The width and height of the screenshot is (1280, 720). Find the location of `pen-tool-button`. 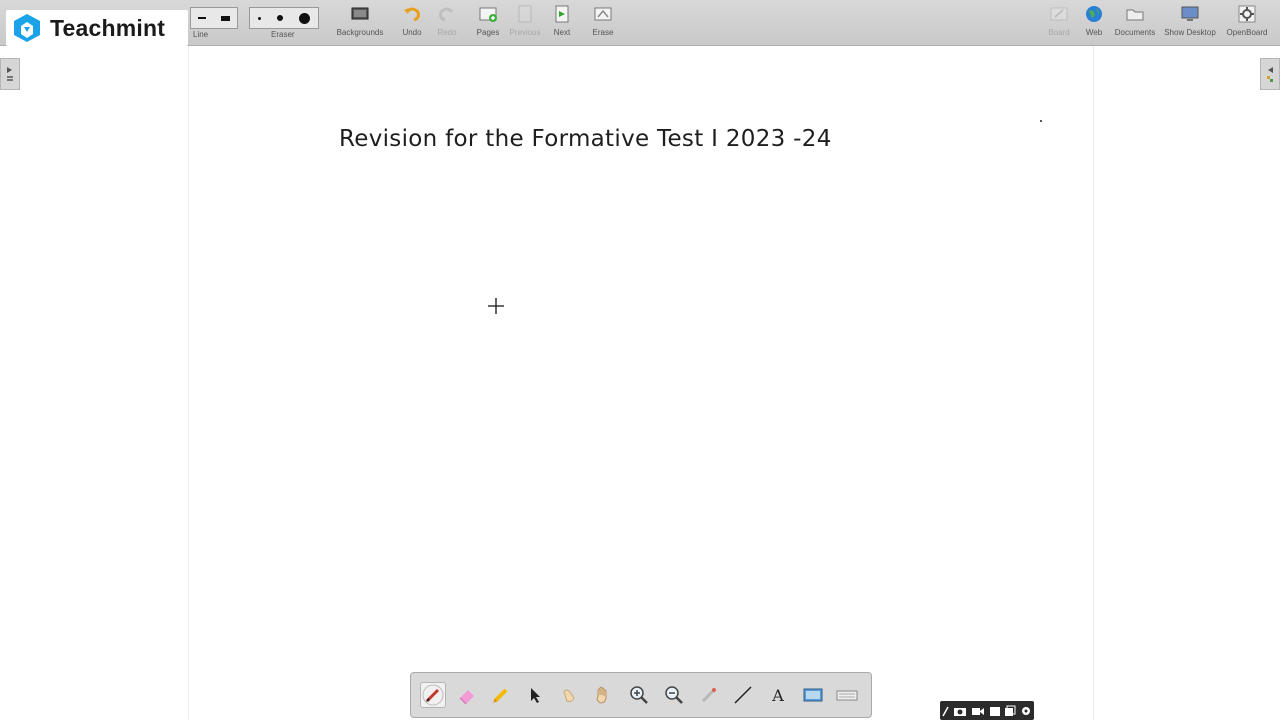

pen-tool-button is located at coordinates (433, 695).